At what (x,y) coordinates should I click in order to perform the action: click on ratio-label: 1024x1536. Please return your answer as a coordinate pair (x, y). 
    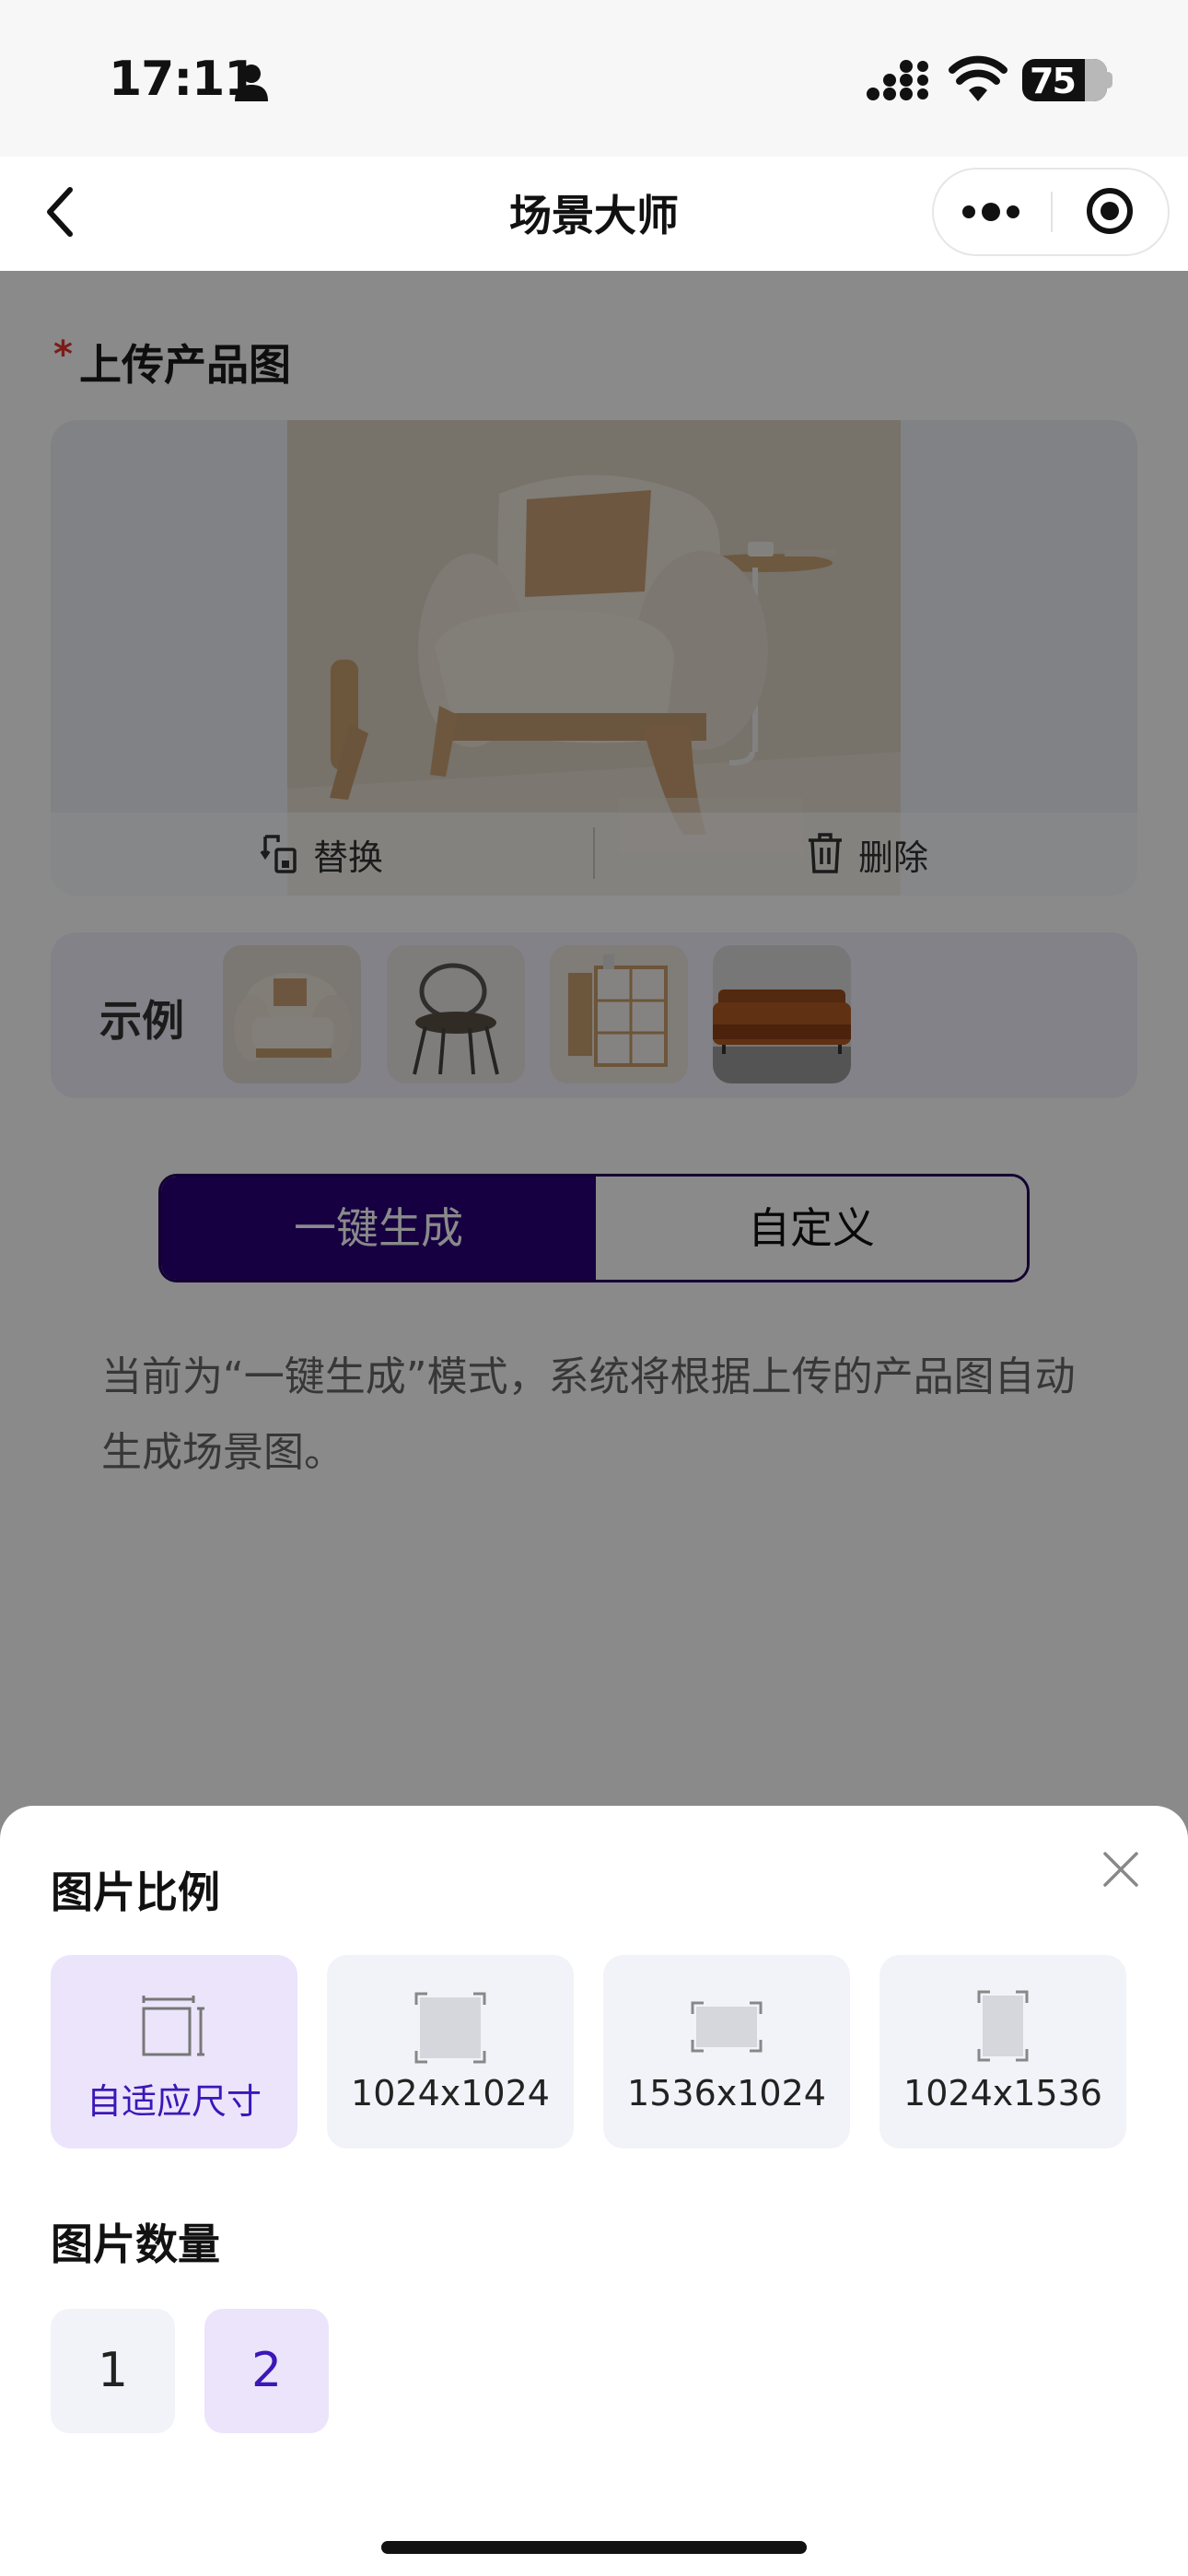
    Looking at the image, I should click on (1002, 2093).